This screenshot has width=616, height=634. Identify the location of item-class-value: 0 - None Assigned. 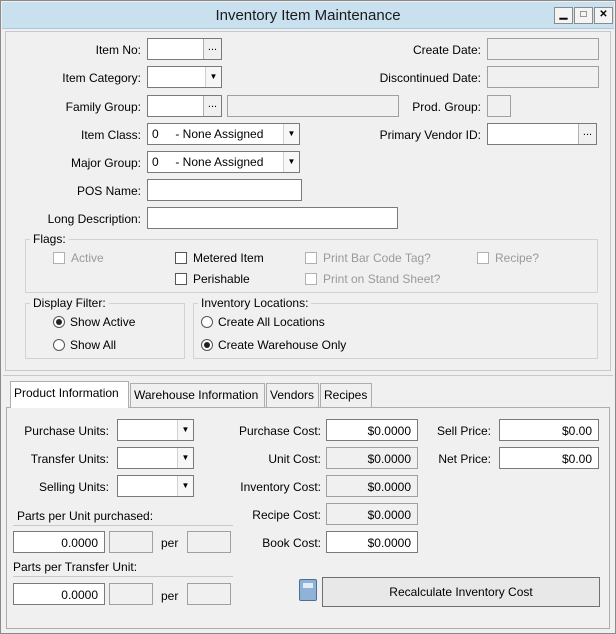
(208, 134).